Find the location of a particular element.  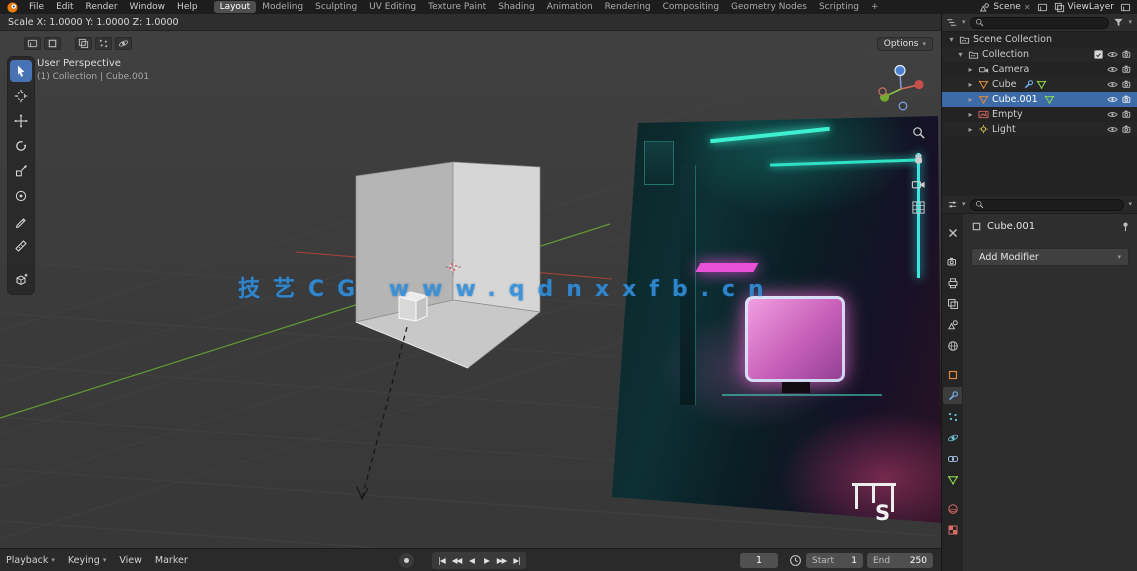

tool-cursor is located at coordinates (21, 96).